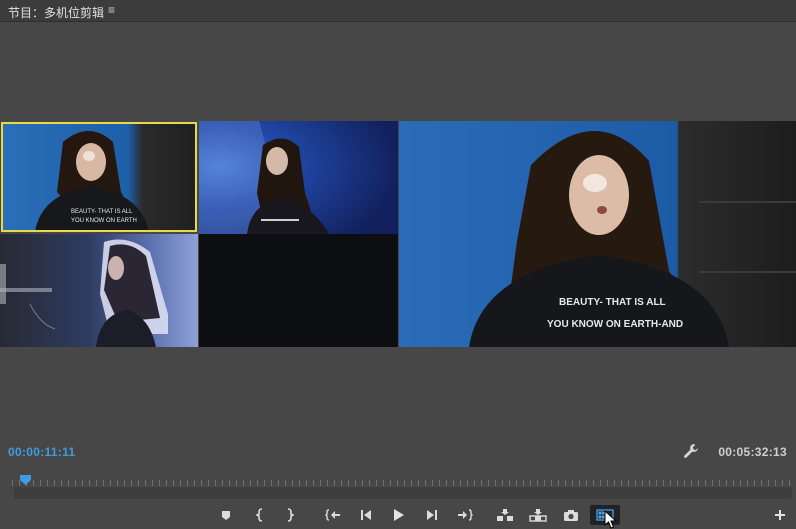 The image size is (796, 529). I want to click on shirt-text-line-1: BEAUTY- THAT IS ALL, so click(102, 212).